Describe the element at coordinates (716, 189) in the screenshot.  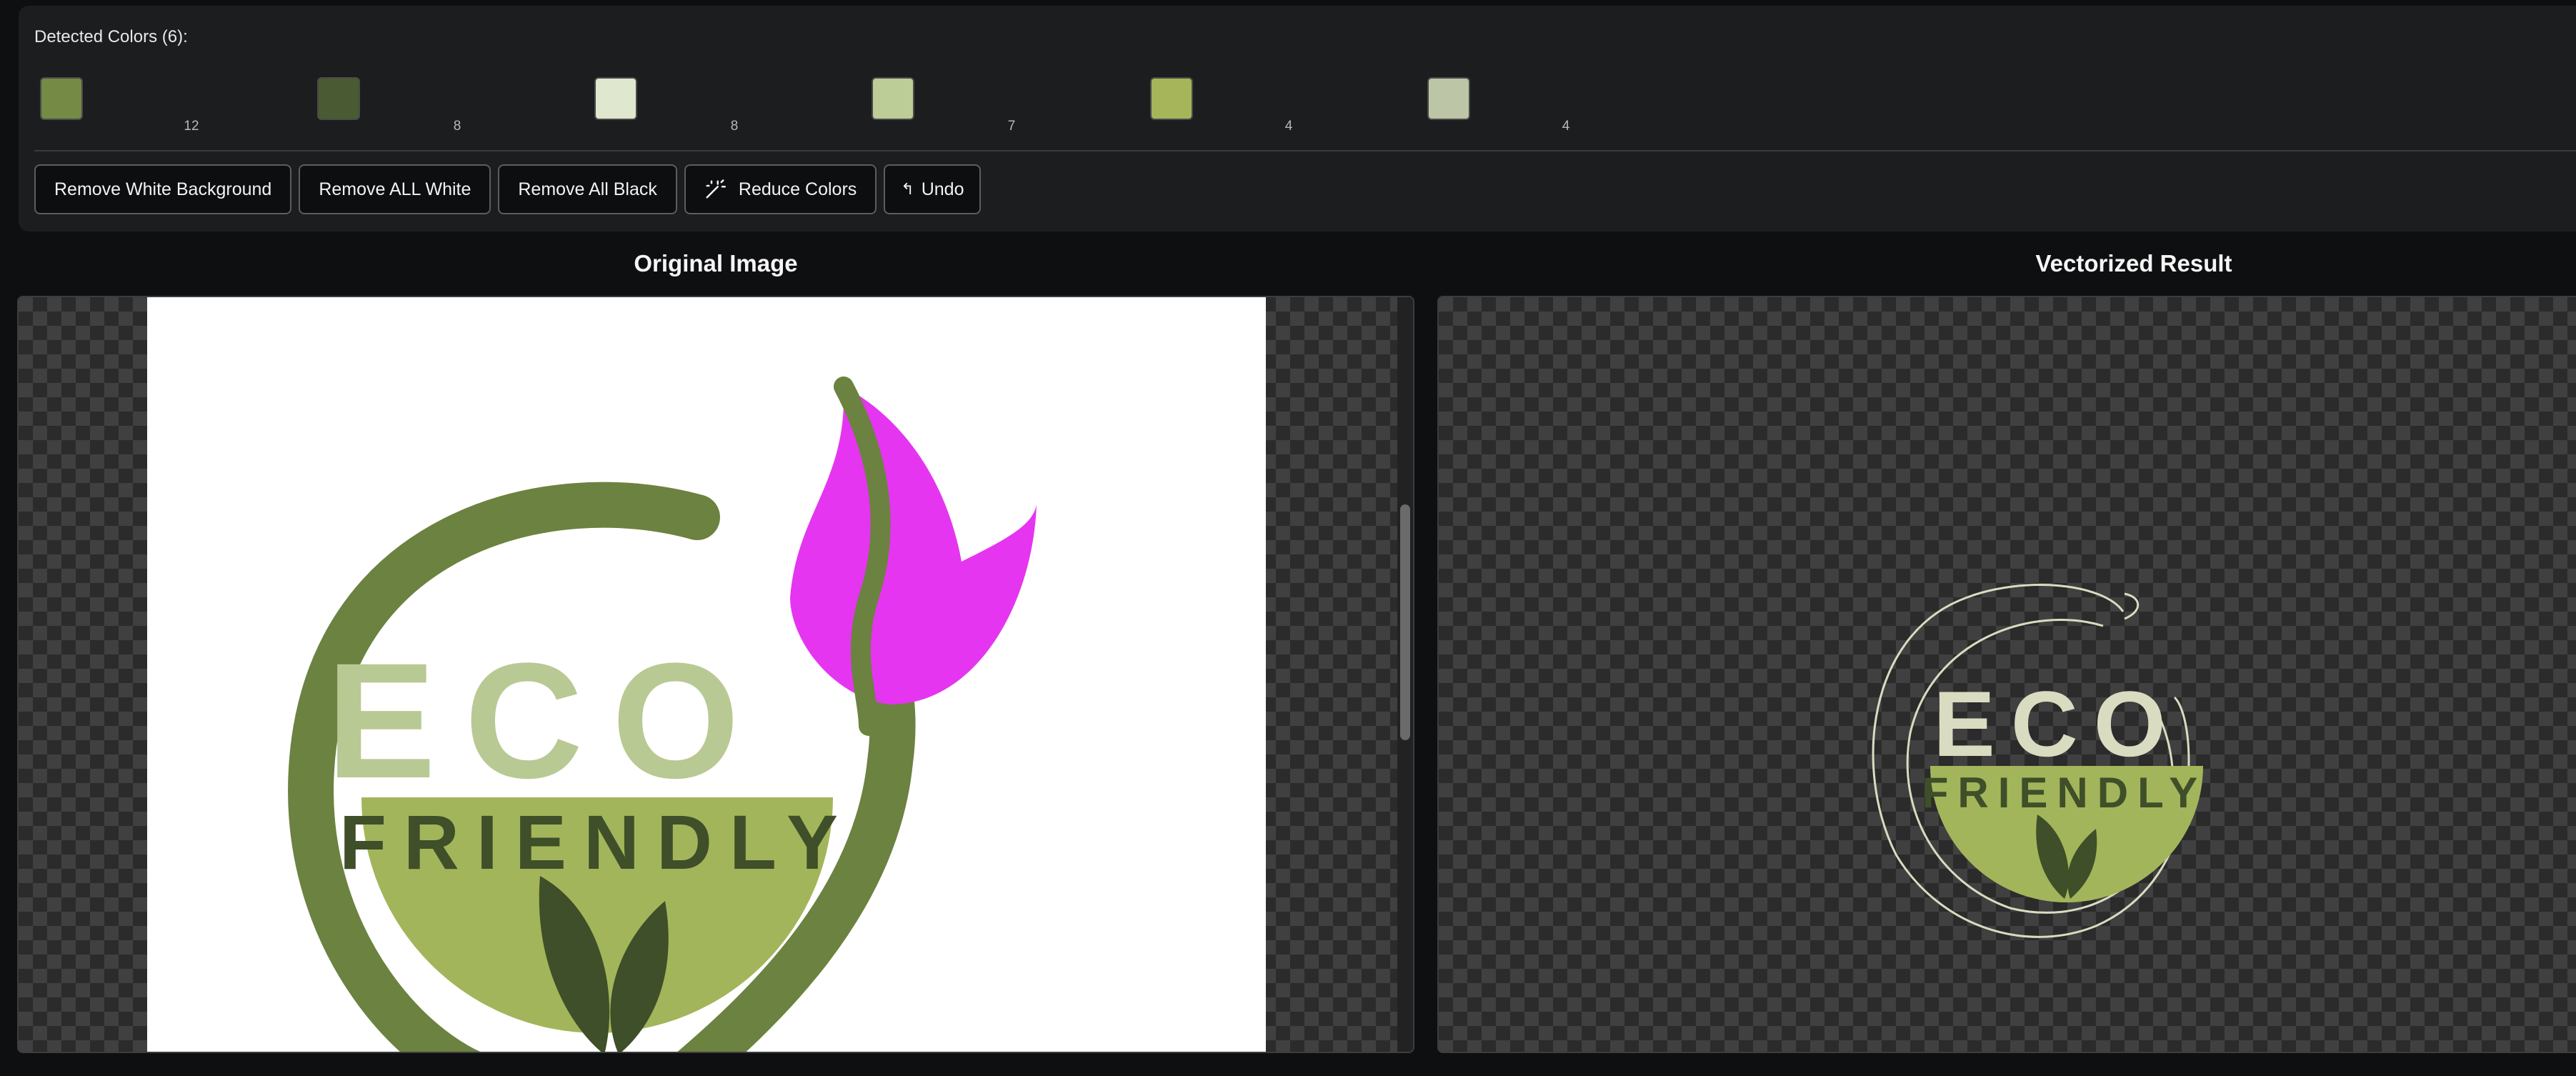
I see `magic-wand-icon` at that location.